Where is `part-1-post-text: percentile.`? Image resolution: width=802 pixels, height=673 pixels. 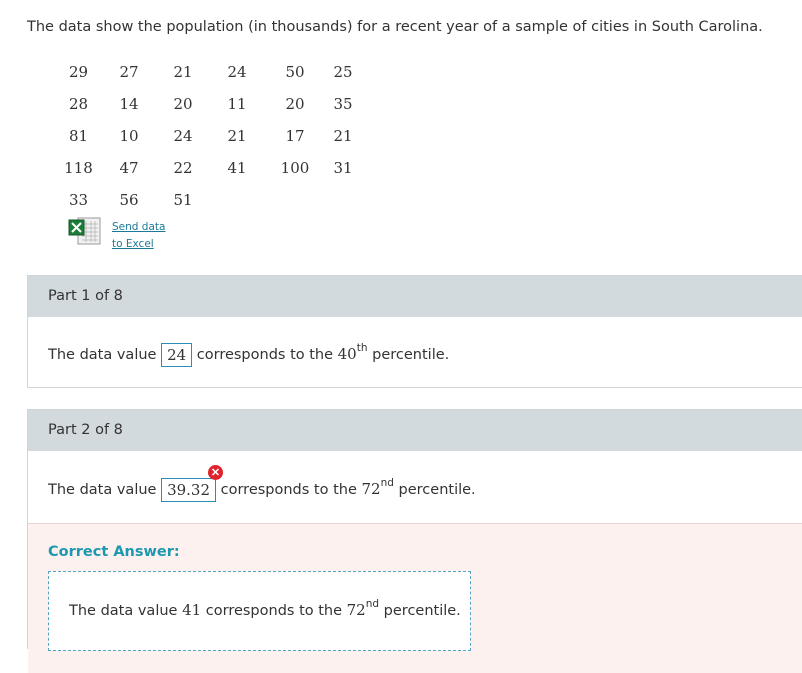 part-1-post-text: percentile. is located at coordinates (411, 355).